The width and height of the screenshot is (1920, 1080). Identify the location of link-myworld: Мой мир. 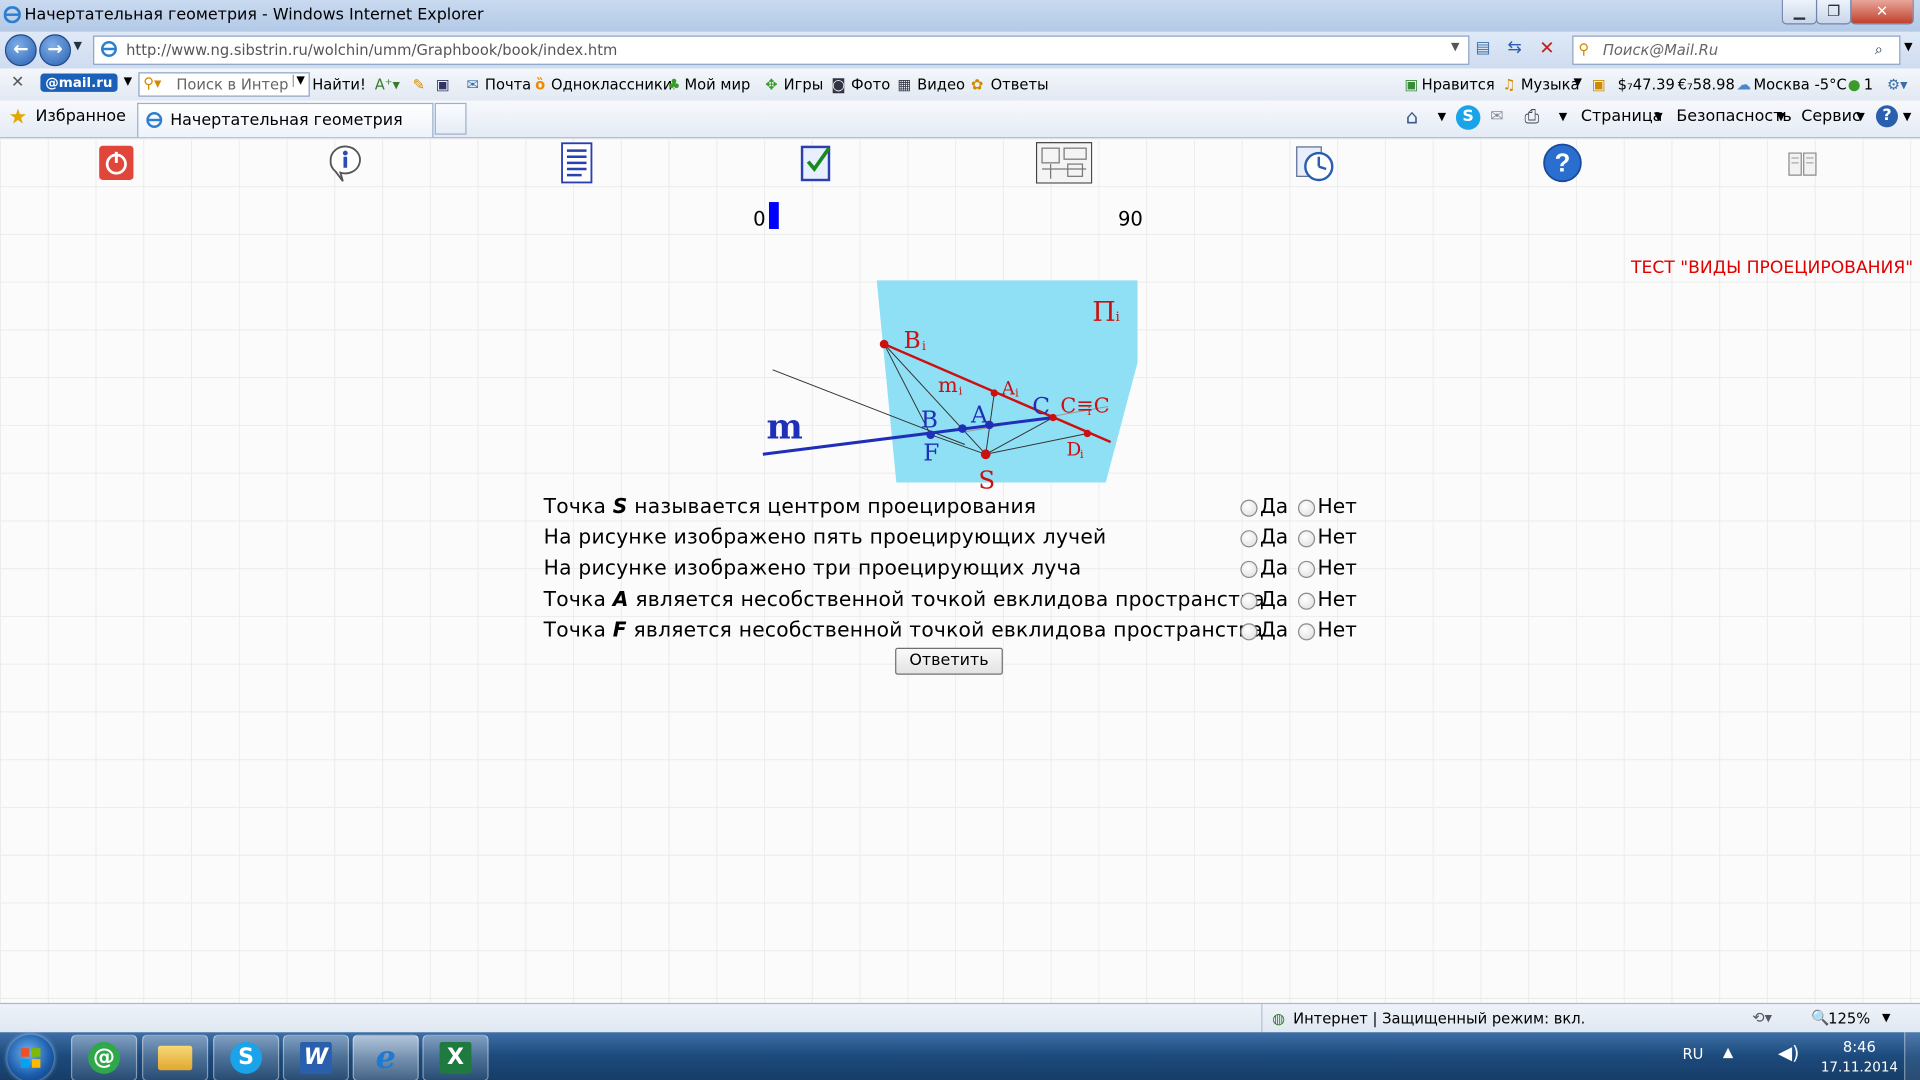
(717, 84).